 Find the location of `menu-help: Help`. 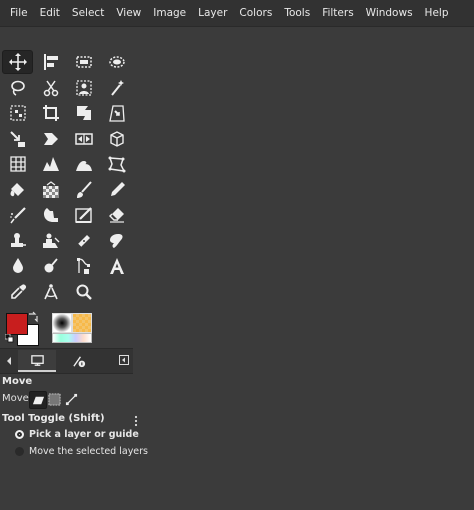

menu-help: Help is located at coordinates (437, 13).